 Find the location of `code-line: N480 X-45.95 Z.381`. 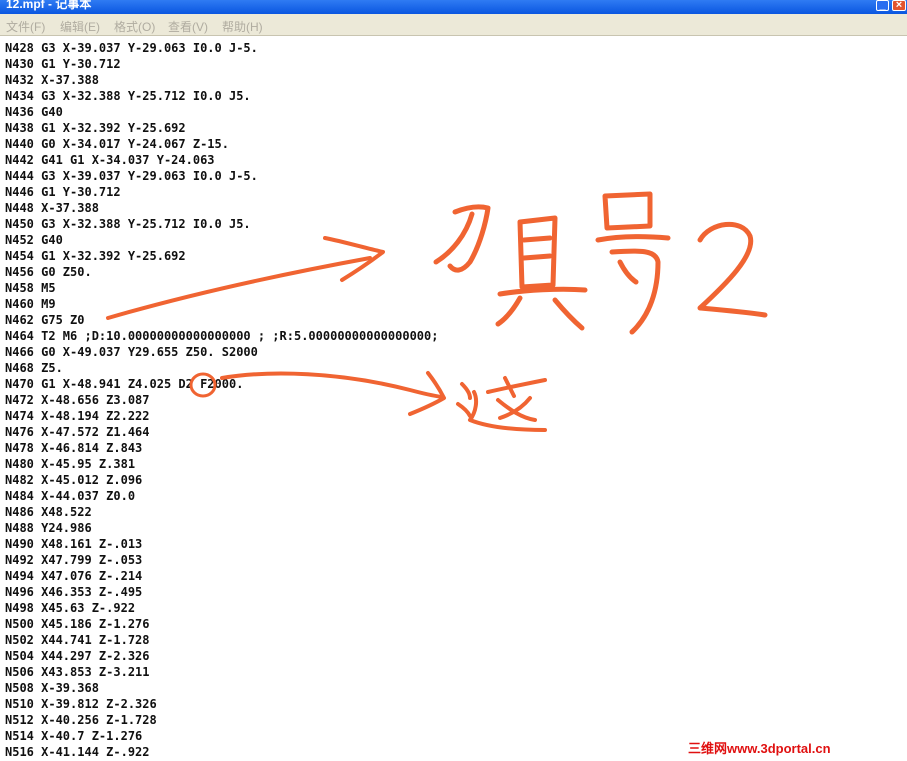

code-line: N480 X-45.95 Z.381 is located at coordinates (70, 464).